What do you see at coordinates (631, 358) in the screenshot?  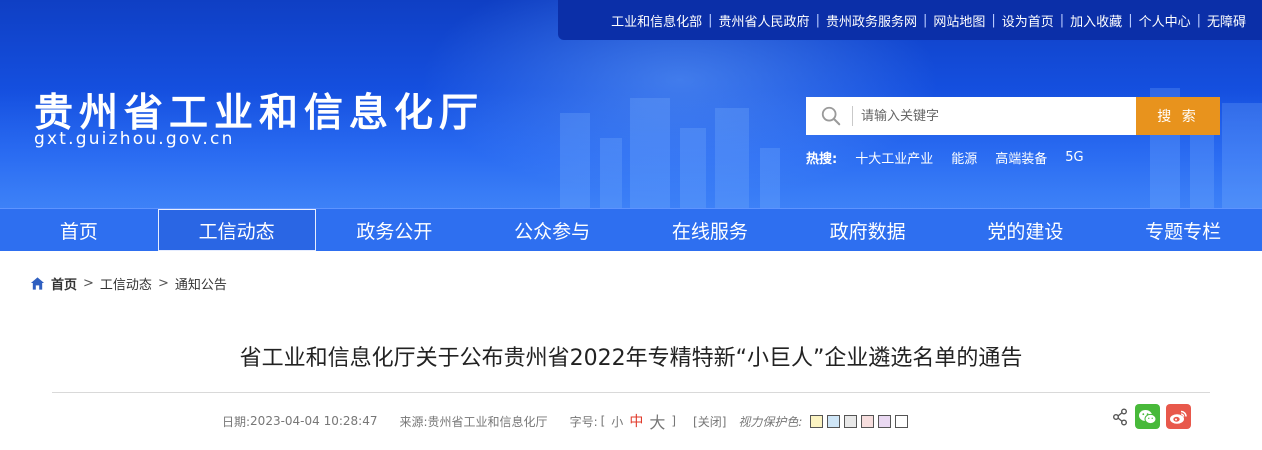 I see `article-title: 省工业和信息化厅关于公布贵州省2022年专精特新“小巨人”企业遴选名单的通告` at bounding box center [631, 358].